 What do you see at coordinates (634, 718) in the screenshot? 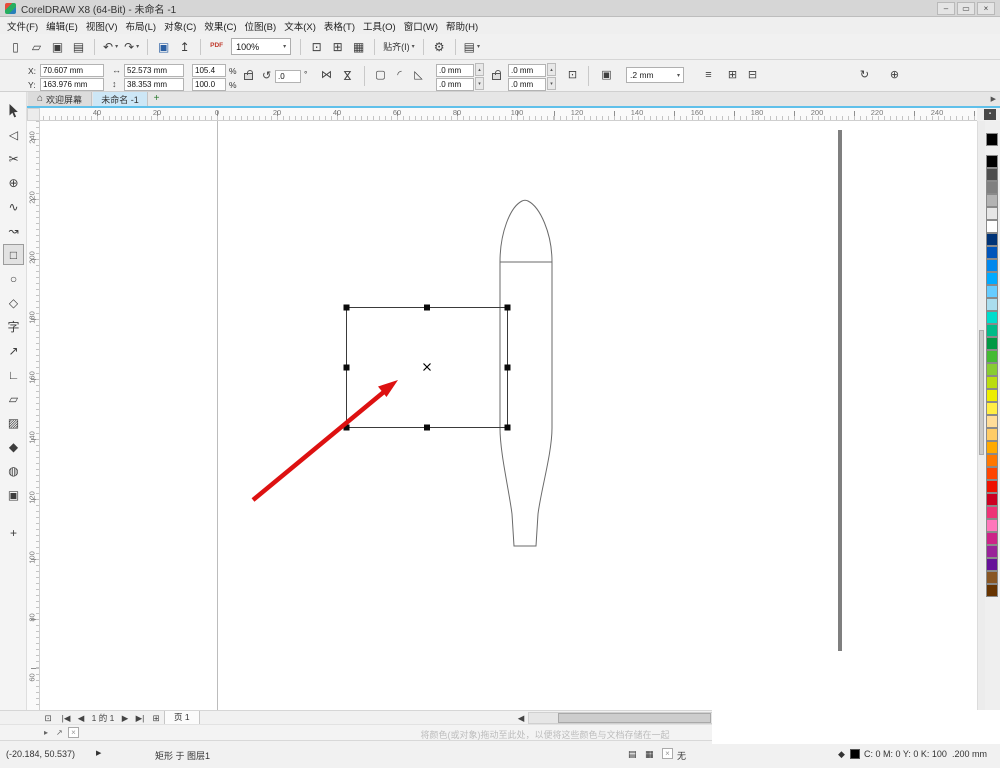
I see `horizontal-scrollbar-thumb` at bounding box center [634, 718].